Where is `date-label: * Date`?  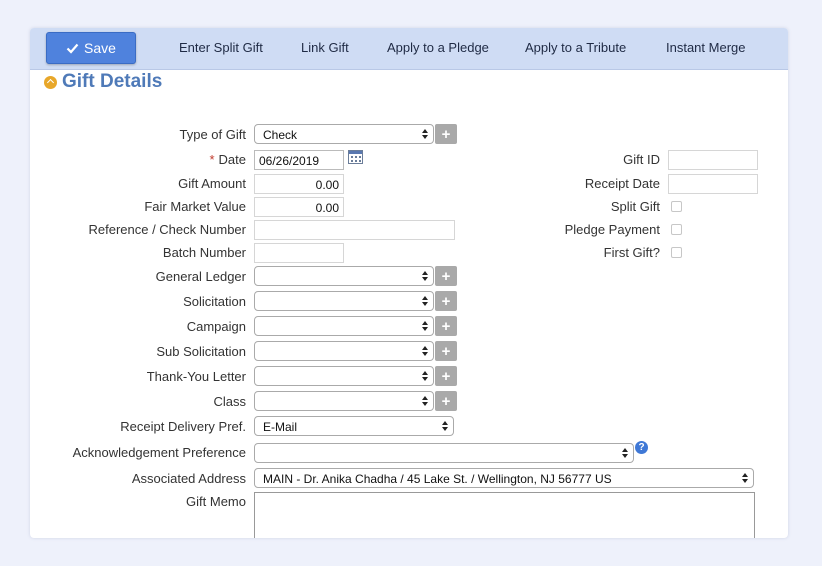
date-label: * Date is located at coordinates (227, 159).